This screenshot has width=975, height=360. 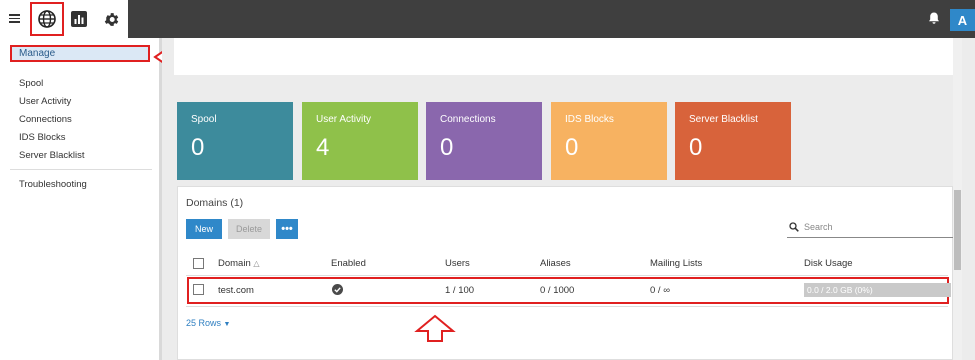 I want to click on column-header-domain: Domain △, so click(x=239, y=263).